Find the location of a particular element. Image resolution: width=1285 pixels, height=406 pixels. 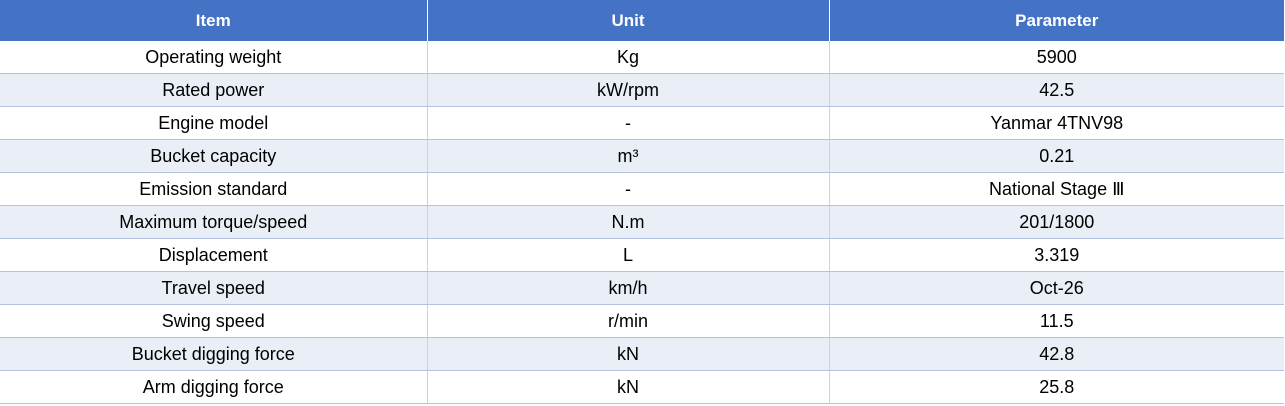

cell-parameter: National Stage Ⅲ is located at coordinates (1056, 189).